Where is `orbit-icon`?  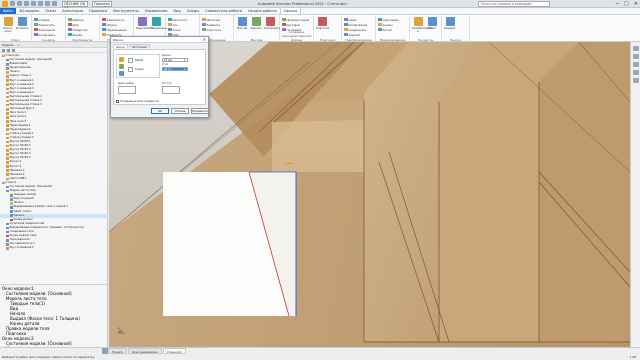
orbit-icon is located at coordinates (636, 72).